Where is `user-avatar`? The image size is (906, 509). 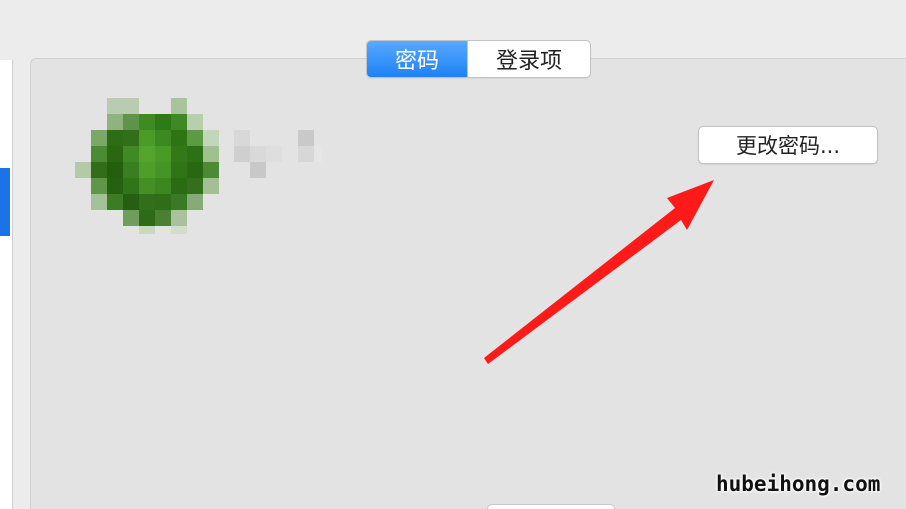 user-avatar is located at coordinates (150, 170).